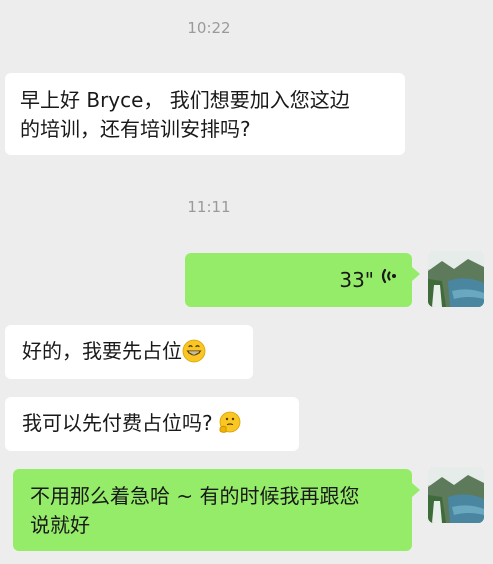 This screenshot has width=493, height=564. I want to click on timestamp: 10:22, so click(209, 28).